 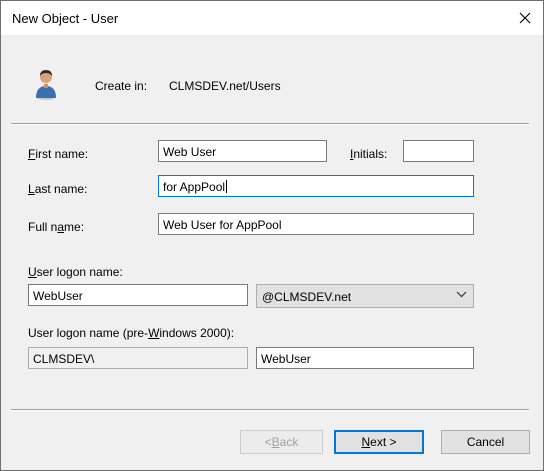 What do you see at coordinates (316, 186) in the screenshot?
I see `last-name-input: for AppPool` at bounding box center [316, 186].